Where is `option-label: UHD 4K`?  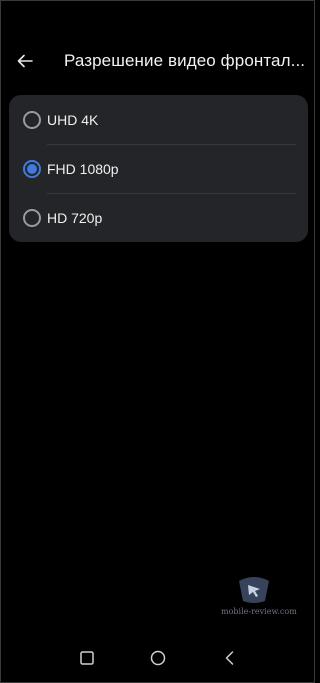 option-label: UHD 4K is located at coordinates (73, 119).